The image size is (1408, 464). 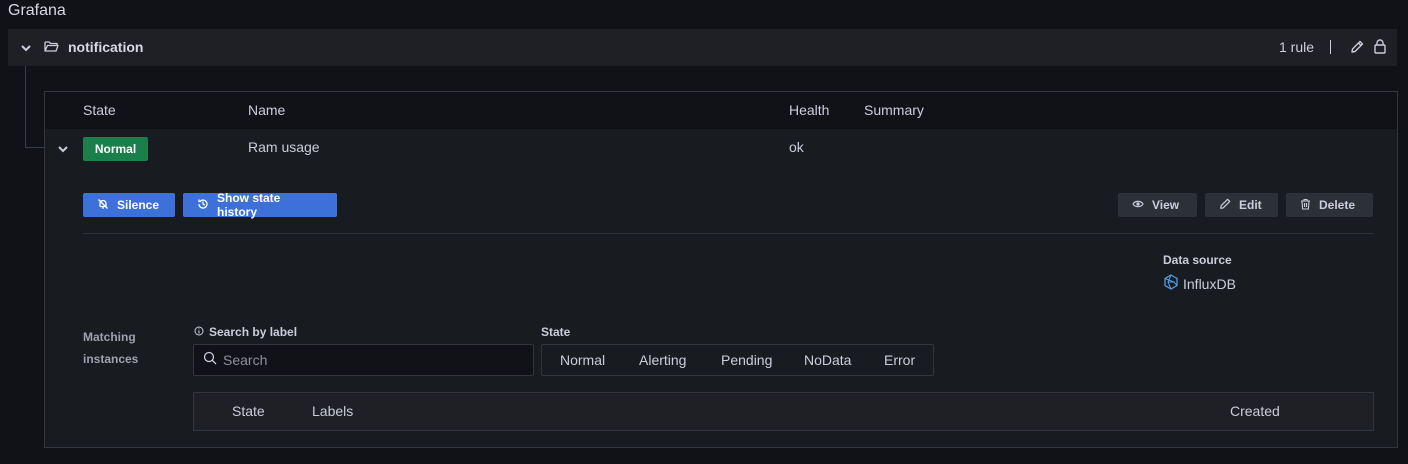 I want to click on data-source-value: InfluxDB, so click(x=1199, y=283).